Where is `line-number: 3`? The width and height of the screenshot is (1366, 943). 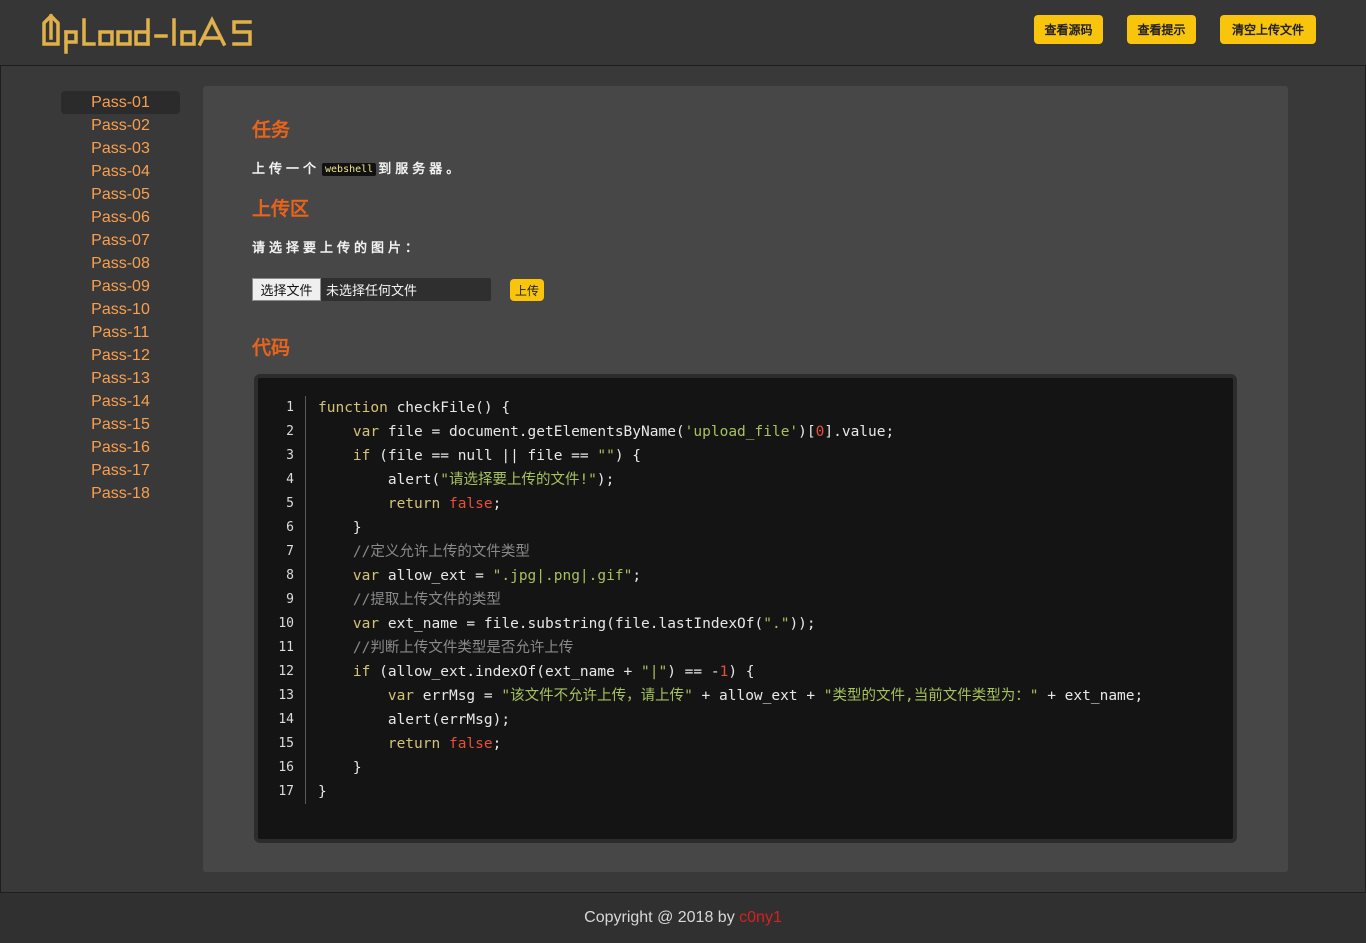 line-number: 3 is located at coordinates (290, 455).